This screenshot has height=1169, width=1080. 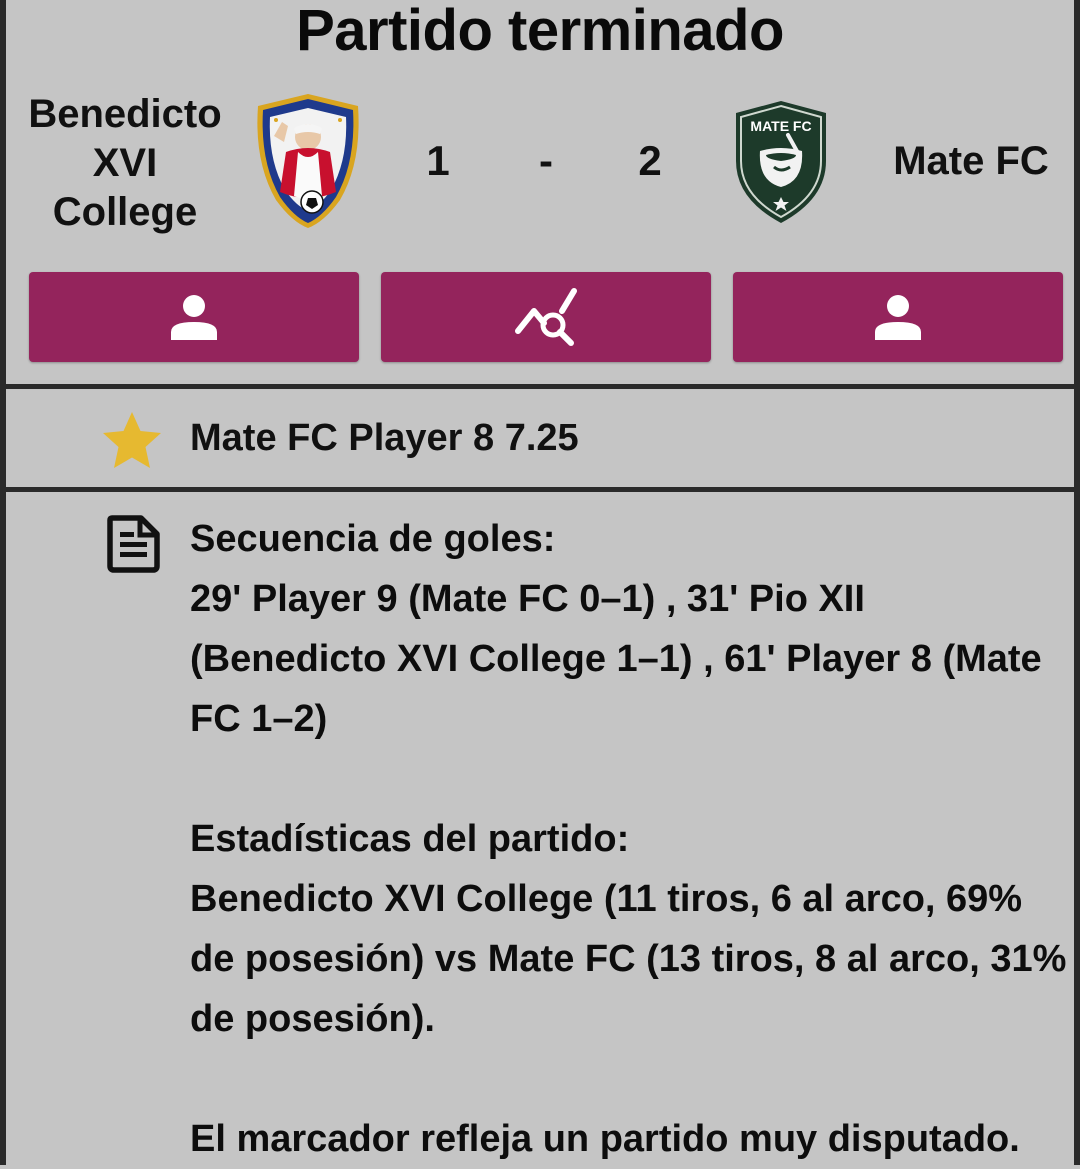 What do you see at coordinates (384, 438) in the screenshot?
I see `player-of-match-text: Mate FC Player 8 7.25` at bounding box center [384, 438].